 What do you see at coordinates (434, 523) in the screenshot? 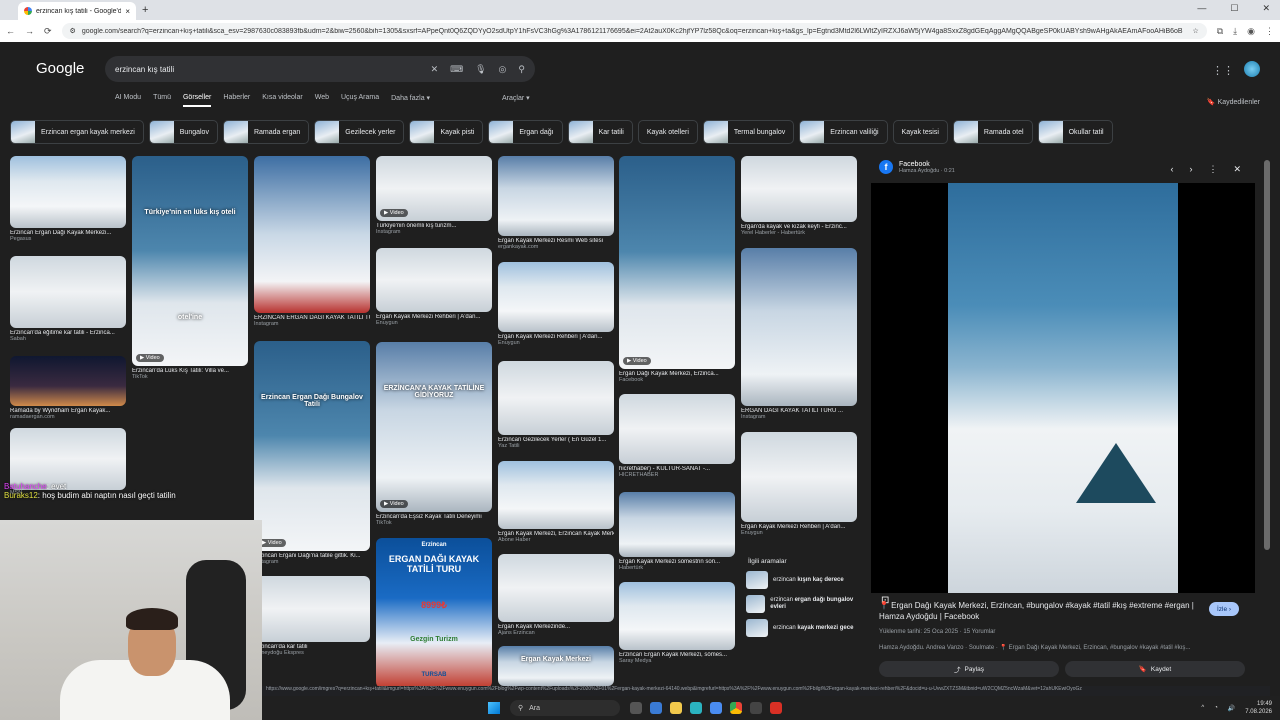
I see `result-source: TikTok` at bounding box center [434, 523].